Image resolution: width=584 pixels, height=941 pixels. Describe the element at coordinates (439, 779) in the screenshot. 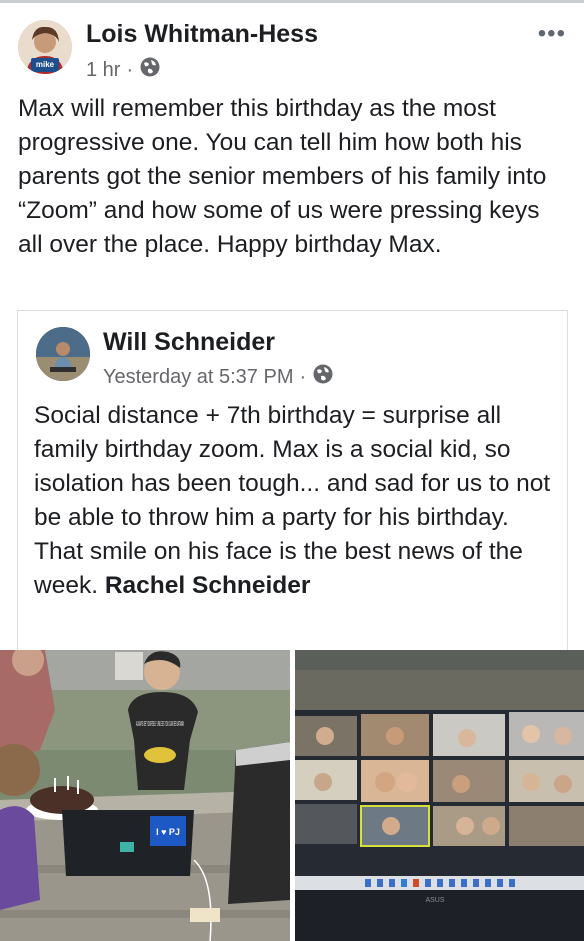

I see `zoom-video-grid` at that location.